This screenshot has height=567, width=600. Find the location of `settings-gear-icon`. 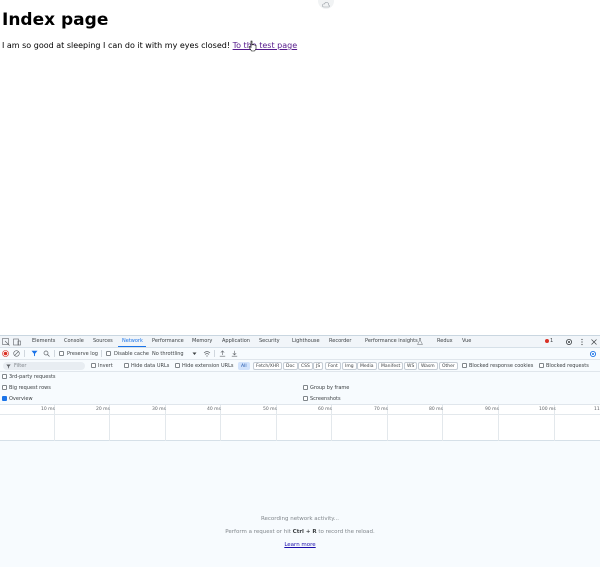

settings-gear-icon is located at coordinates (569, 342).